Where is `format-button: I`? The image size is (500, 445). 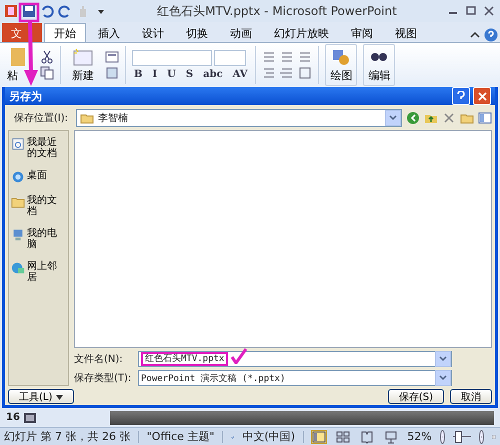 format-button: I is located at coordinates (155, 74).